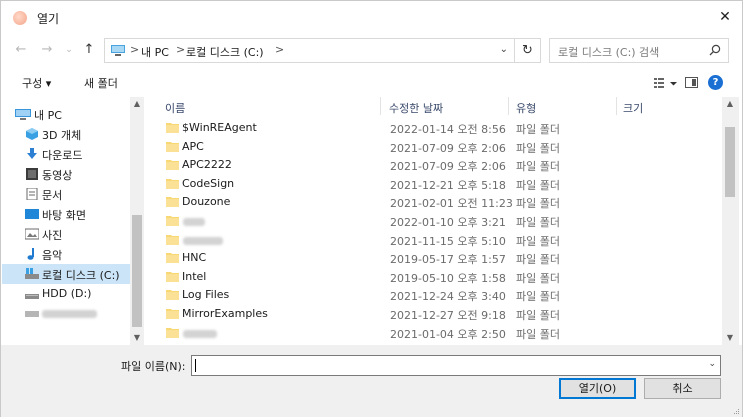 Image resolution: width=743 pixels, height=417 pixels. Describe the element at coordinates (448, 241) in the screenshot. I see `file-date: 2021-11-15 오후 5:10` at that location.